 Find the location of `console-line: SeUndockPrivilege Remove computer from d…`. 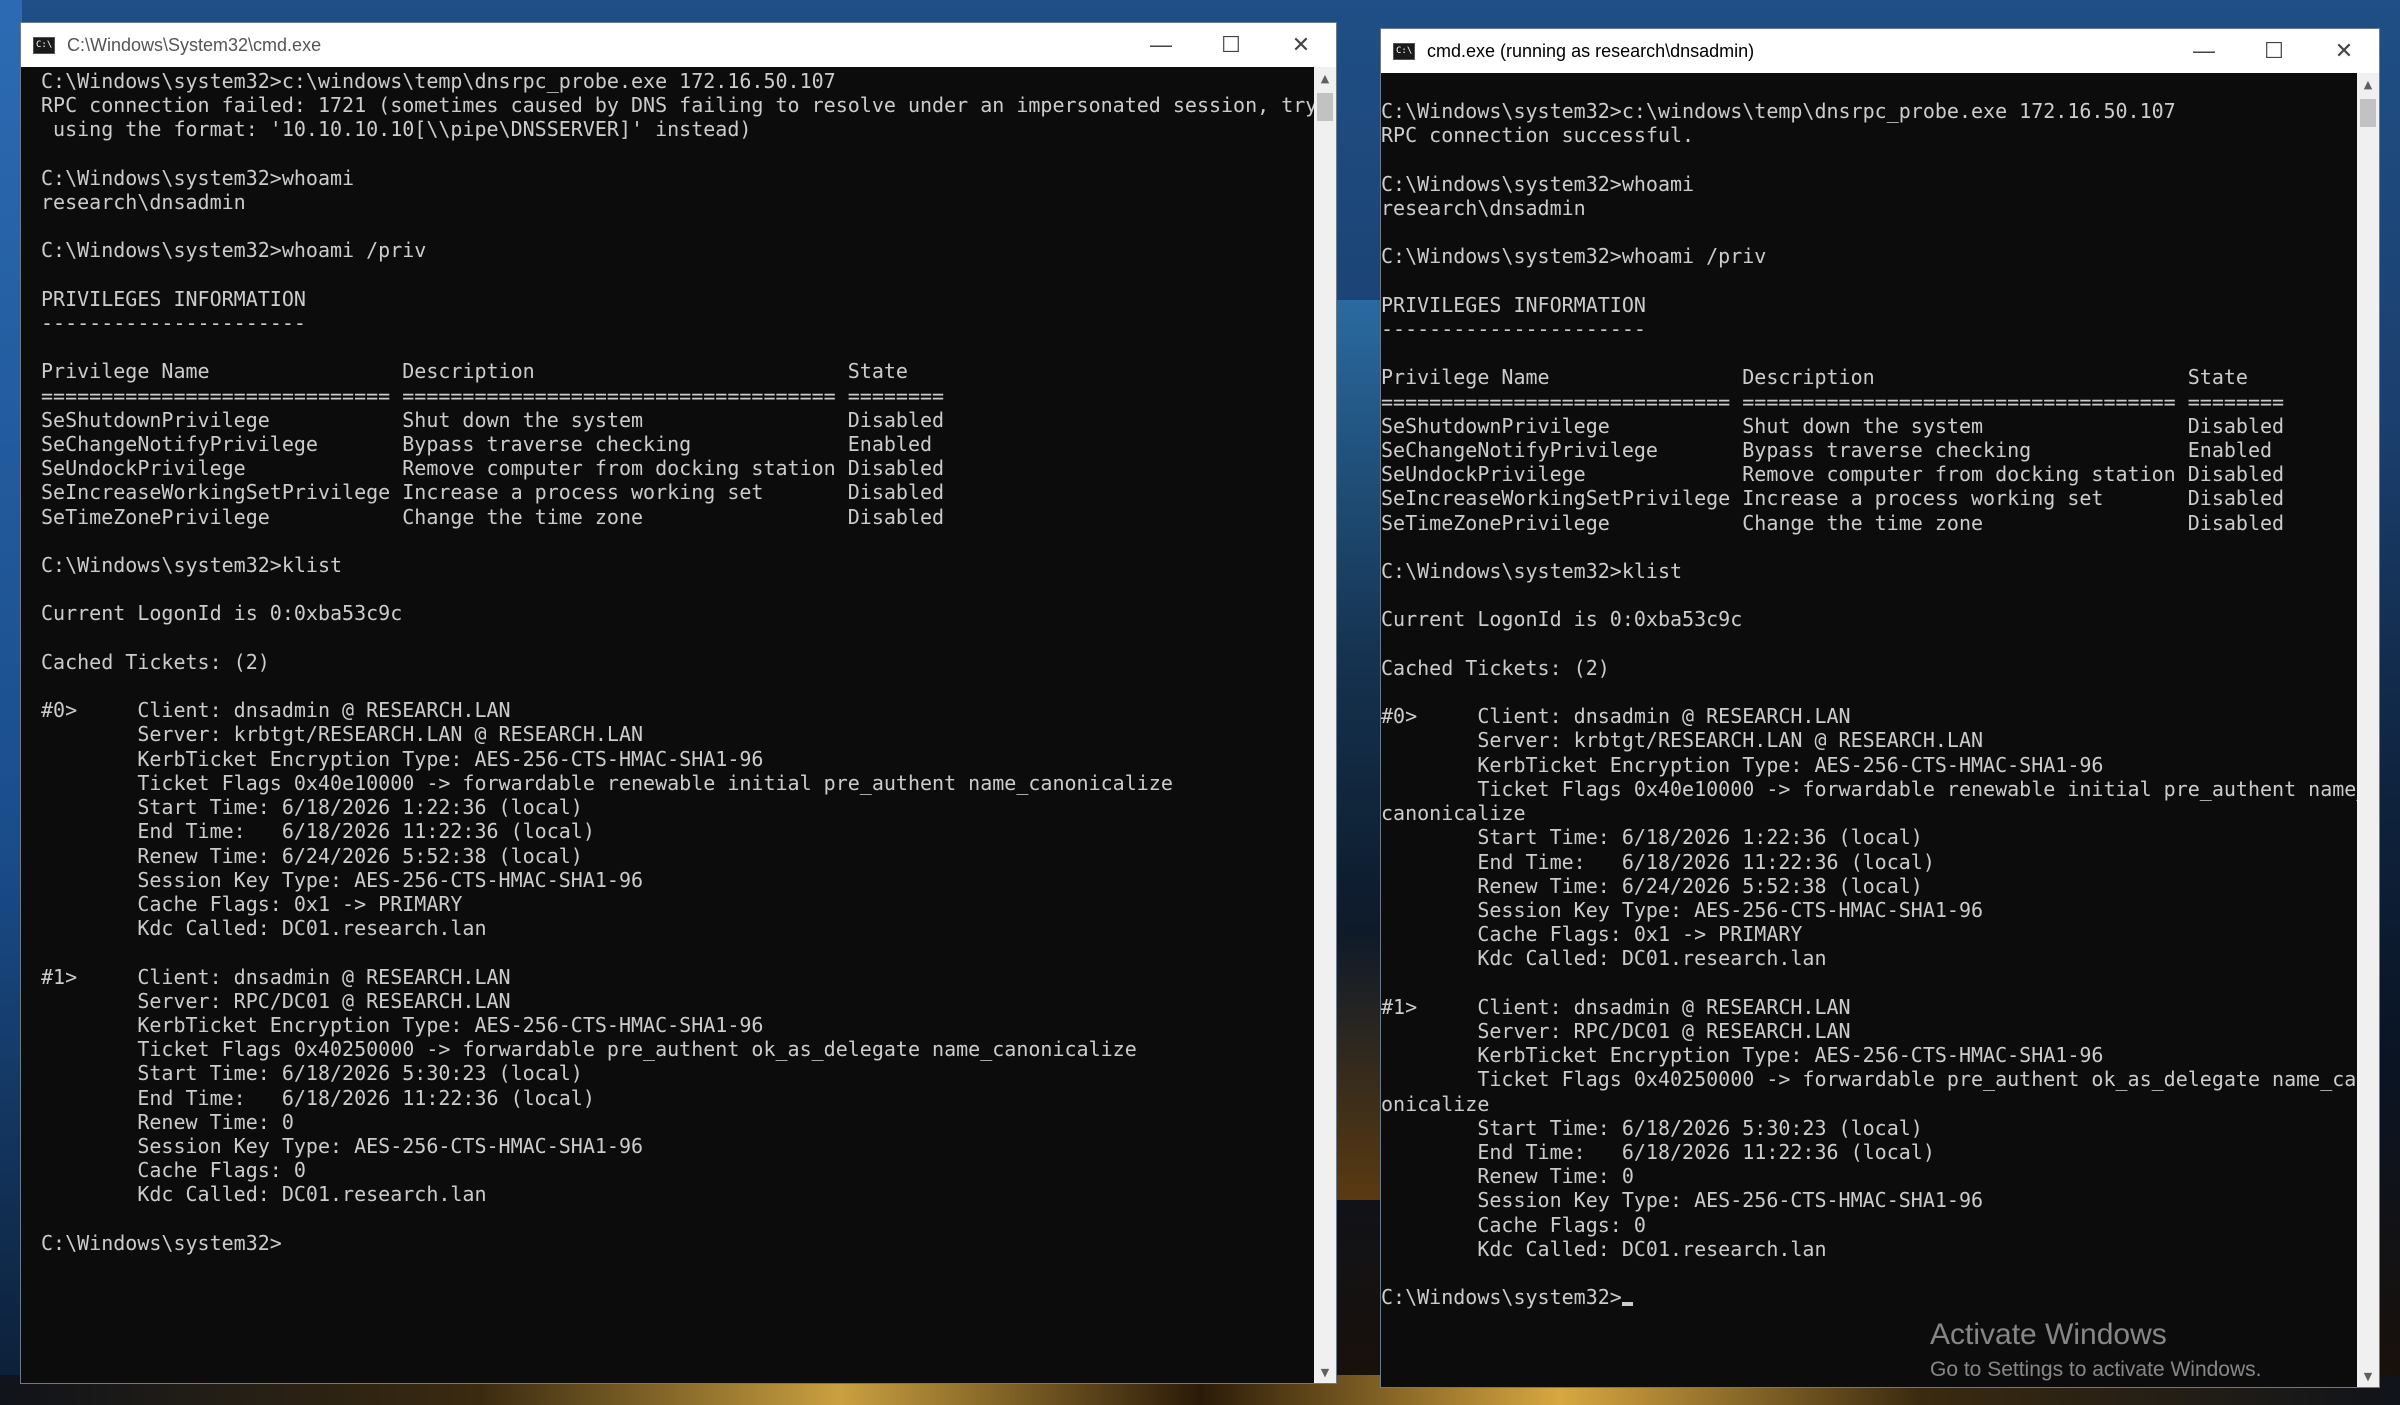

console-line: SeUndockPrivilege Remove computer from d… is located at coordinates (493, 468).